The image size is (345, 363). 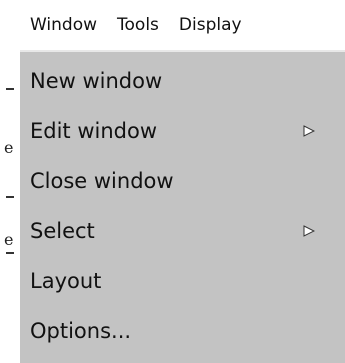 I want to click on menu-window: Window, so click(x=63, y=25).